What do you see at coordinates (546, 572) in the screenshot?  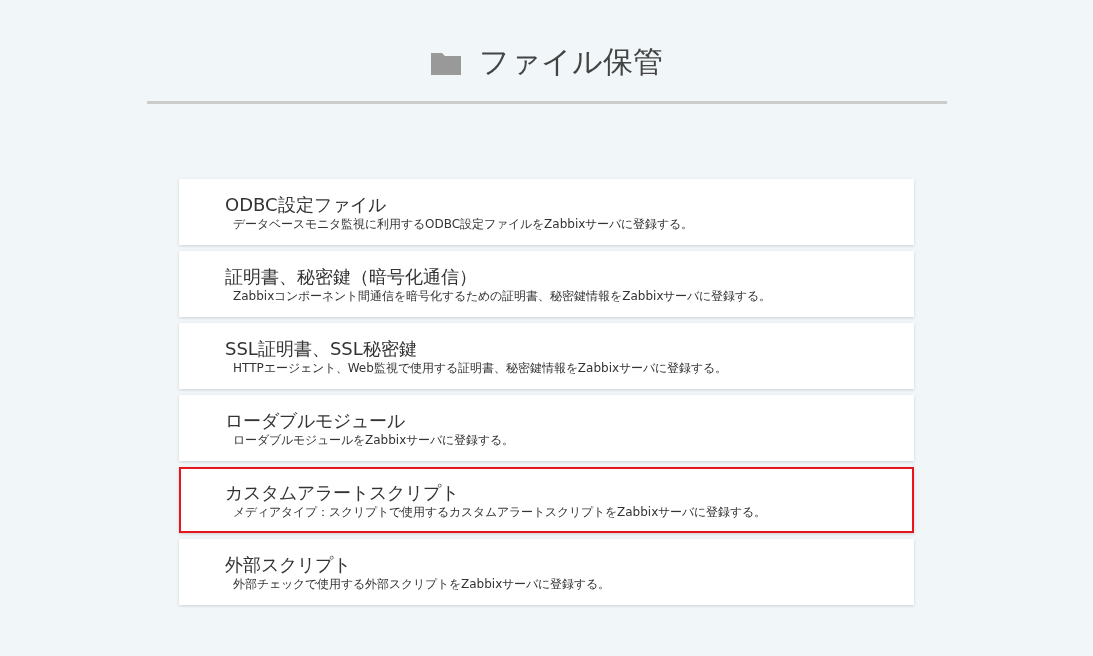 I see `file-category-card: 外部スクリプト 外部チェックで使用する外部スクリプトをZabbixサーバに登録する。` at bounding box center [546, 572].